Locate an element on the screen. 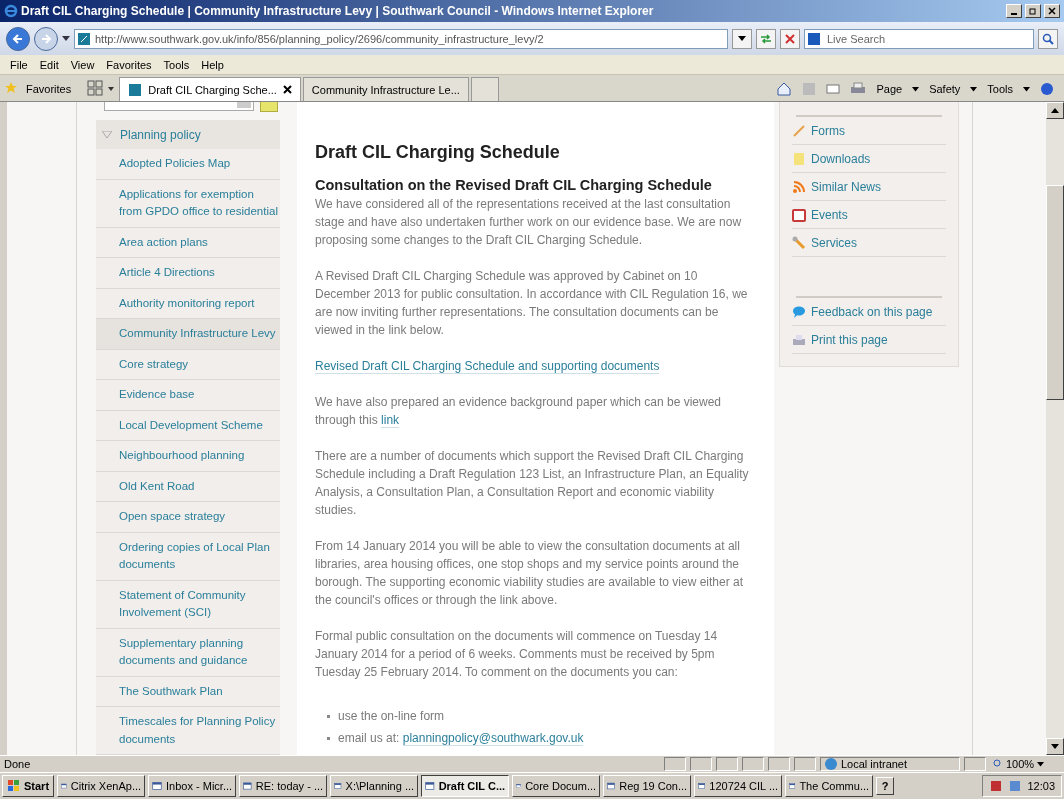  dropdown-button is located at coordinates (742, 38).